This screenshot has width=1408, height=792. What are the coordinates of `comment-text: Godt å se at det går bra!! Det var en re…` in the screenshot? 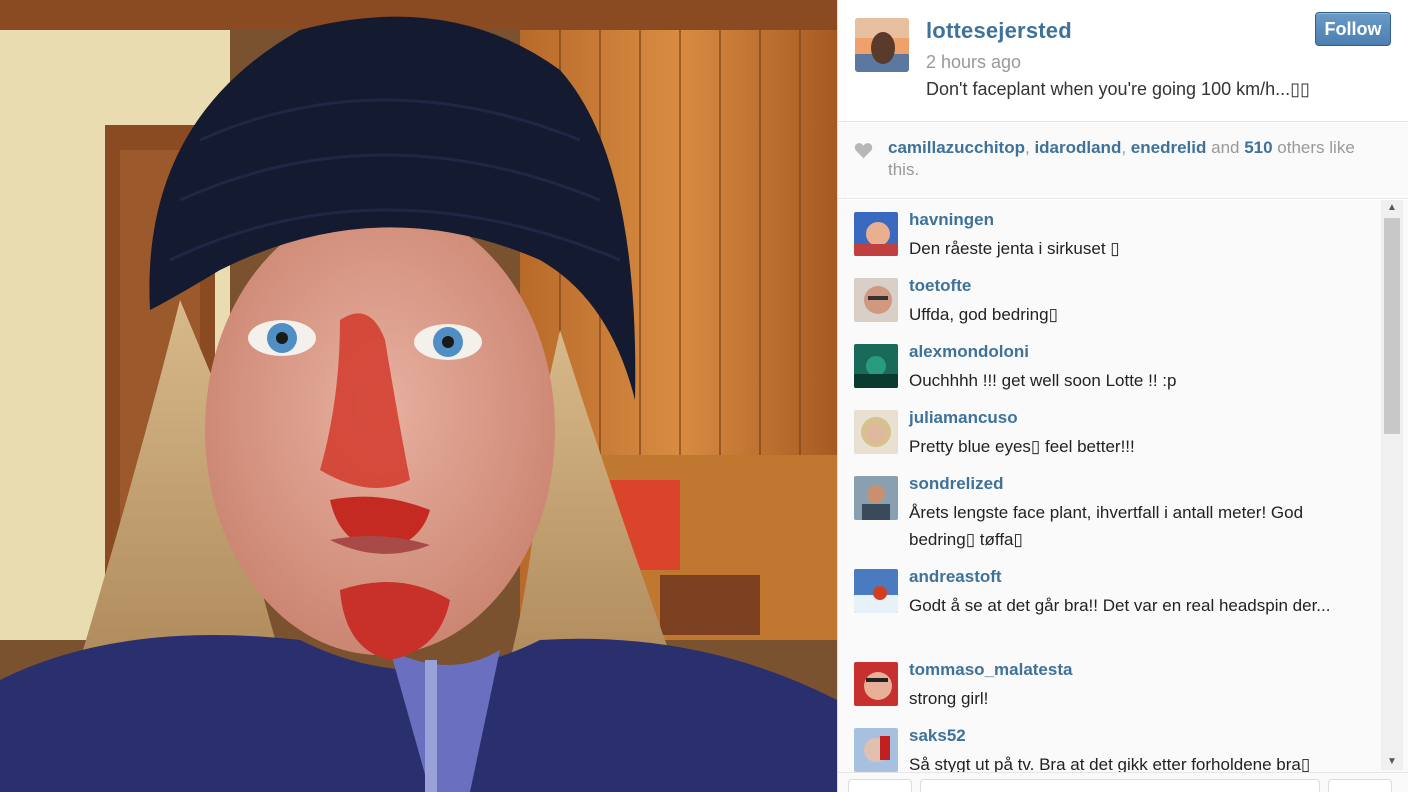 It's located at (1120, 605).